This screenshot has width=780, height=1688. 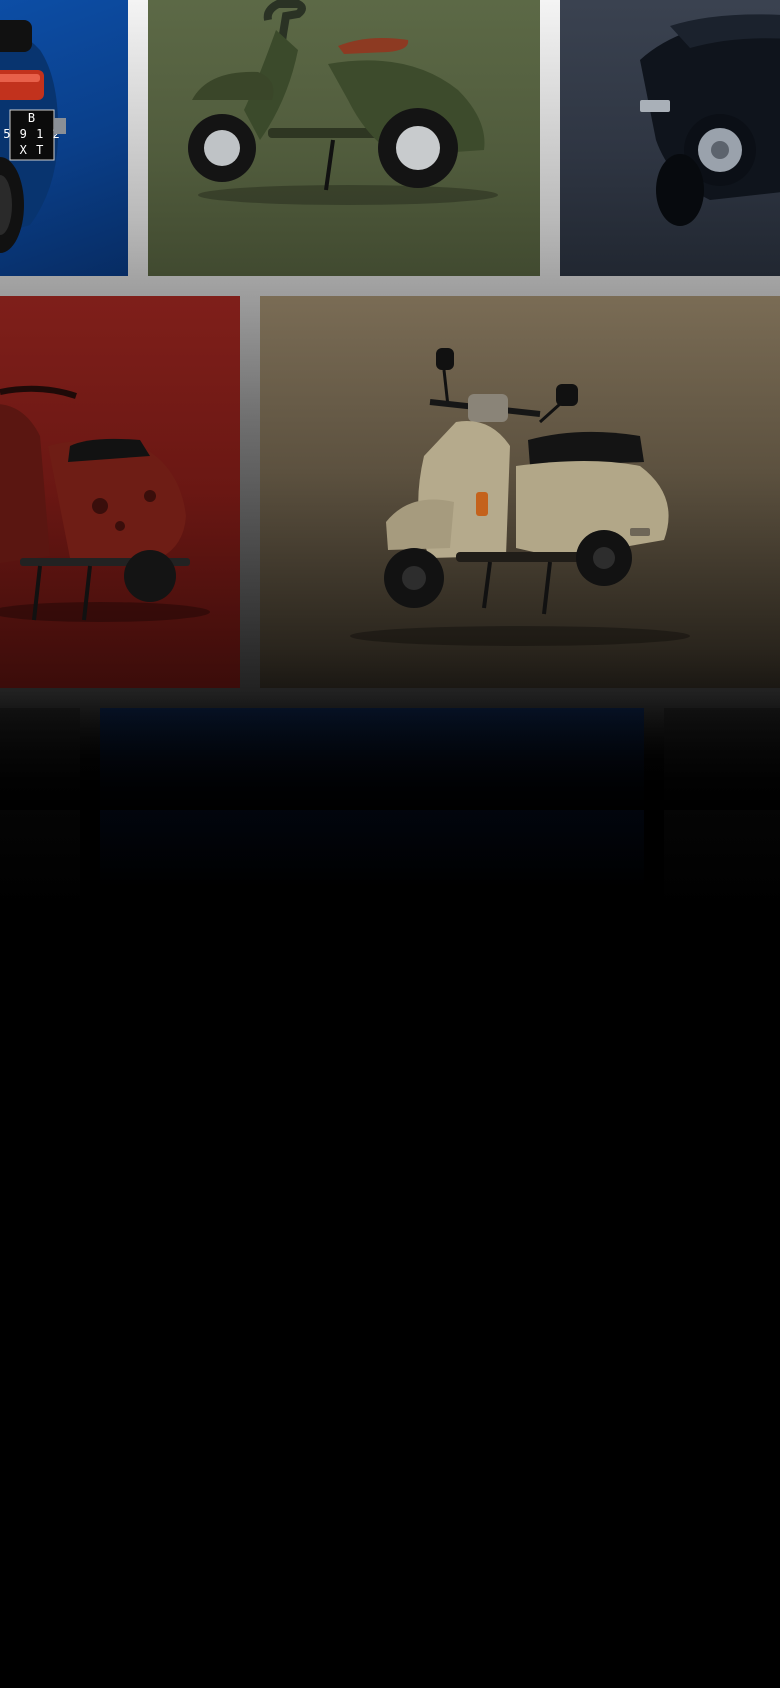 I want to click on red-scooter-front, so click(x=25, y=484).